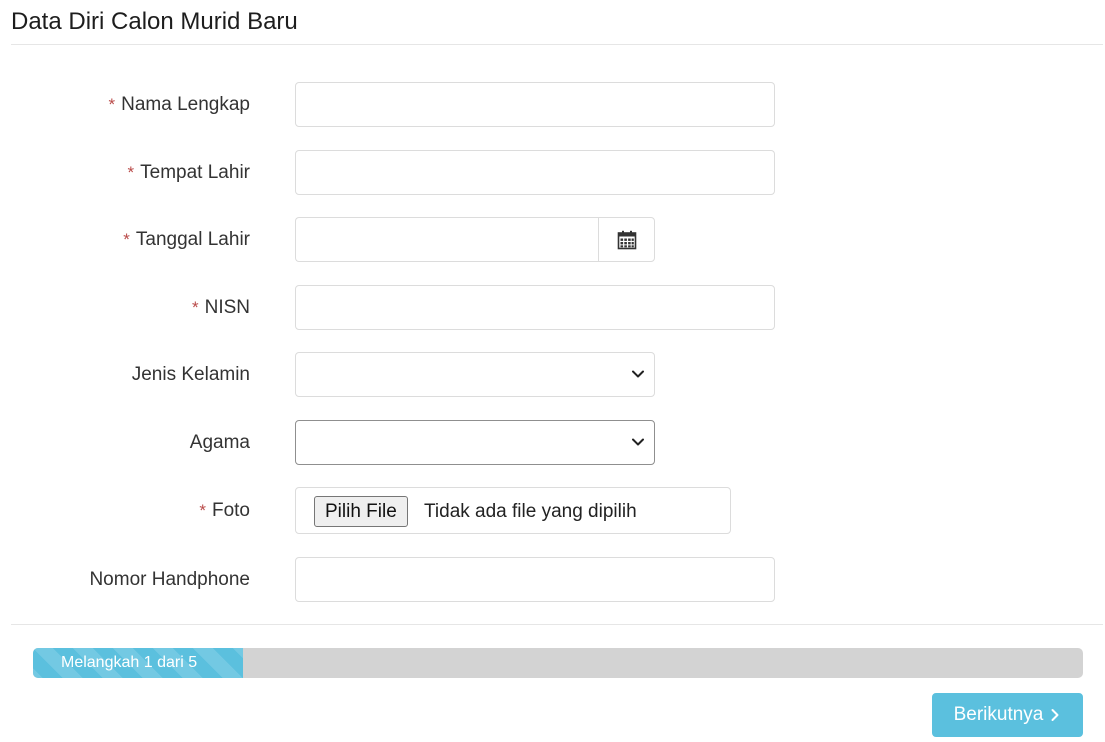  What do you see at coordinates (475, 442) in the screenshot?
I see `agama-select` at bounding box center [475, 442].